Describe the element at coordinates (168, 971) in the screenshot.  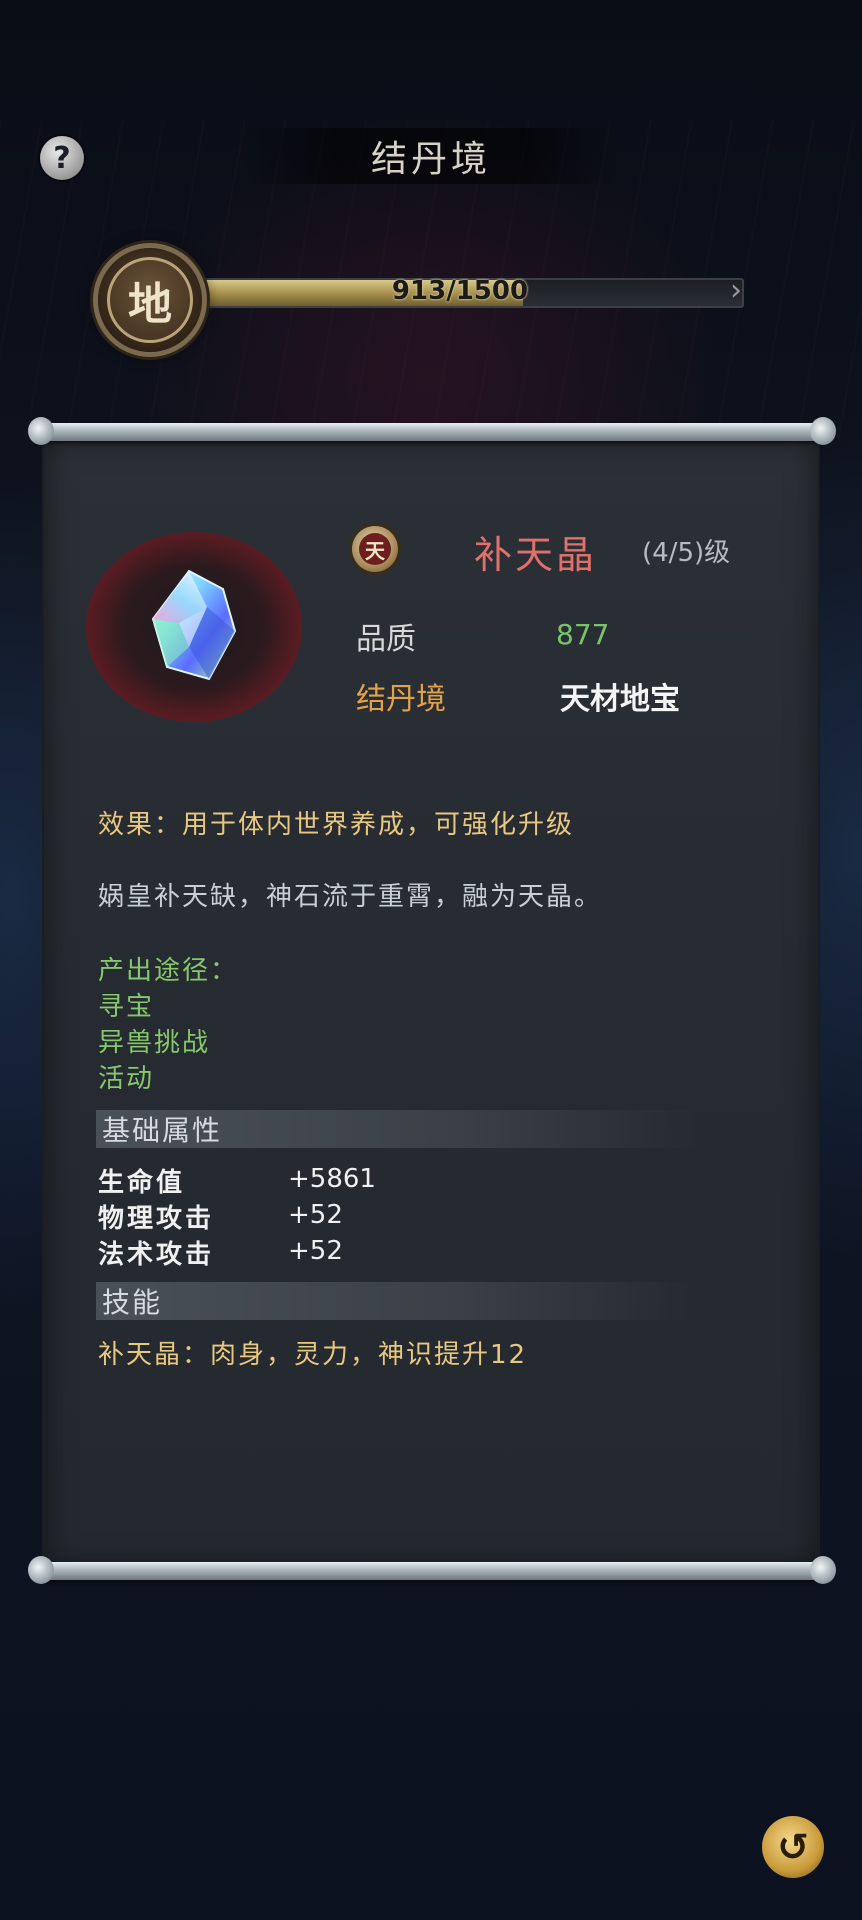
I see `sources-title: 产出途径：` at that location.